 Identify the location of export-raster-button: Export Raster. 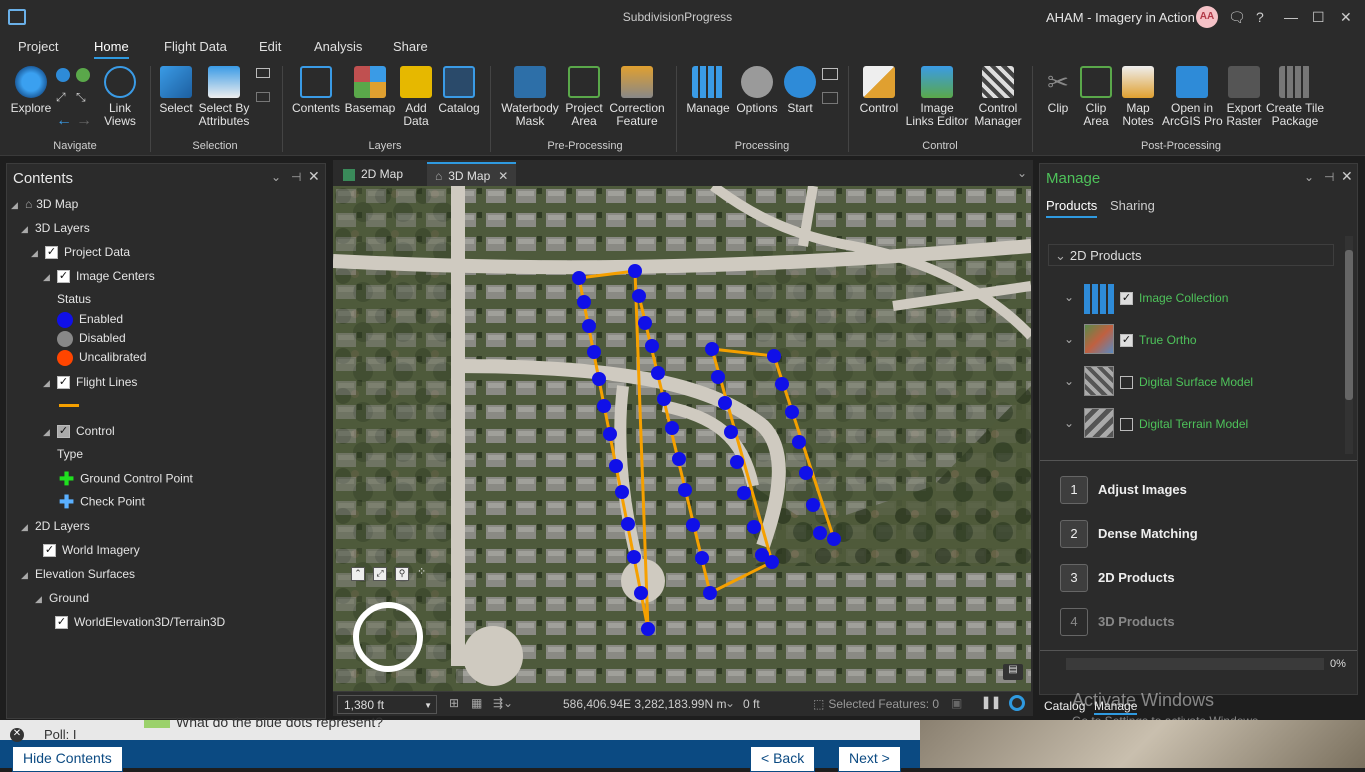
(1244, 97).